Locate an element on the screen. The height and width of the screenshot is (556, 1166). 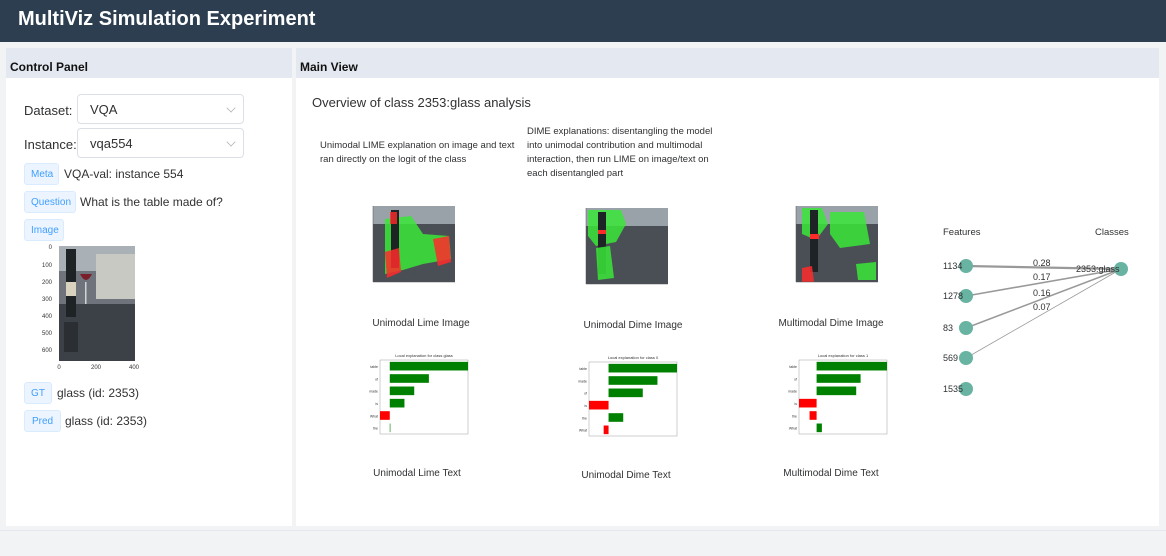
edge-weight-label: 0.17 is located at coordinates (1042, 277).